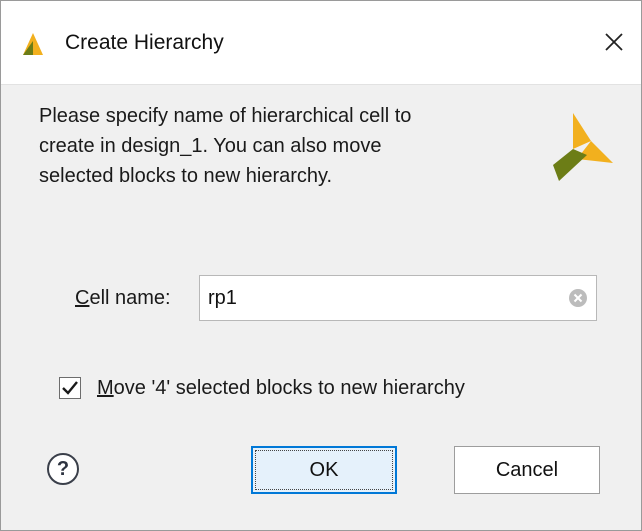 The height and width of the screenshot is (531, 642). Describe the element at coordinates (186, 176) in the screenshot. I see `description-line: selected blocks to new hierarchy.` at that location.